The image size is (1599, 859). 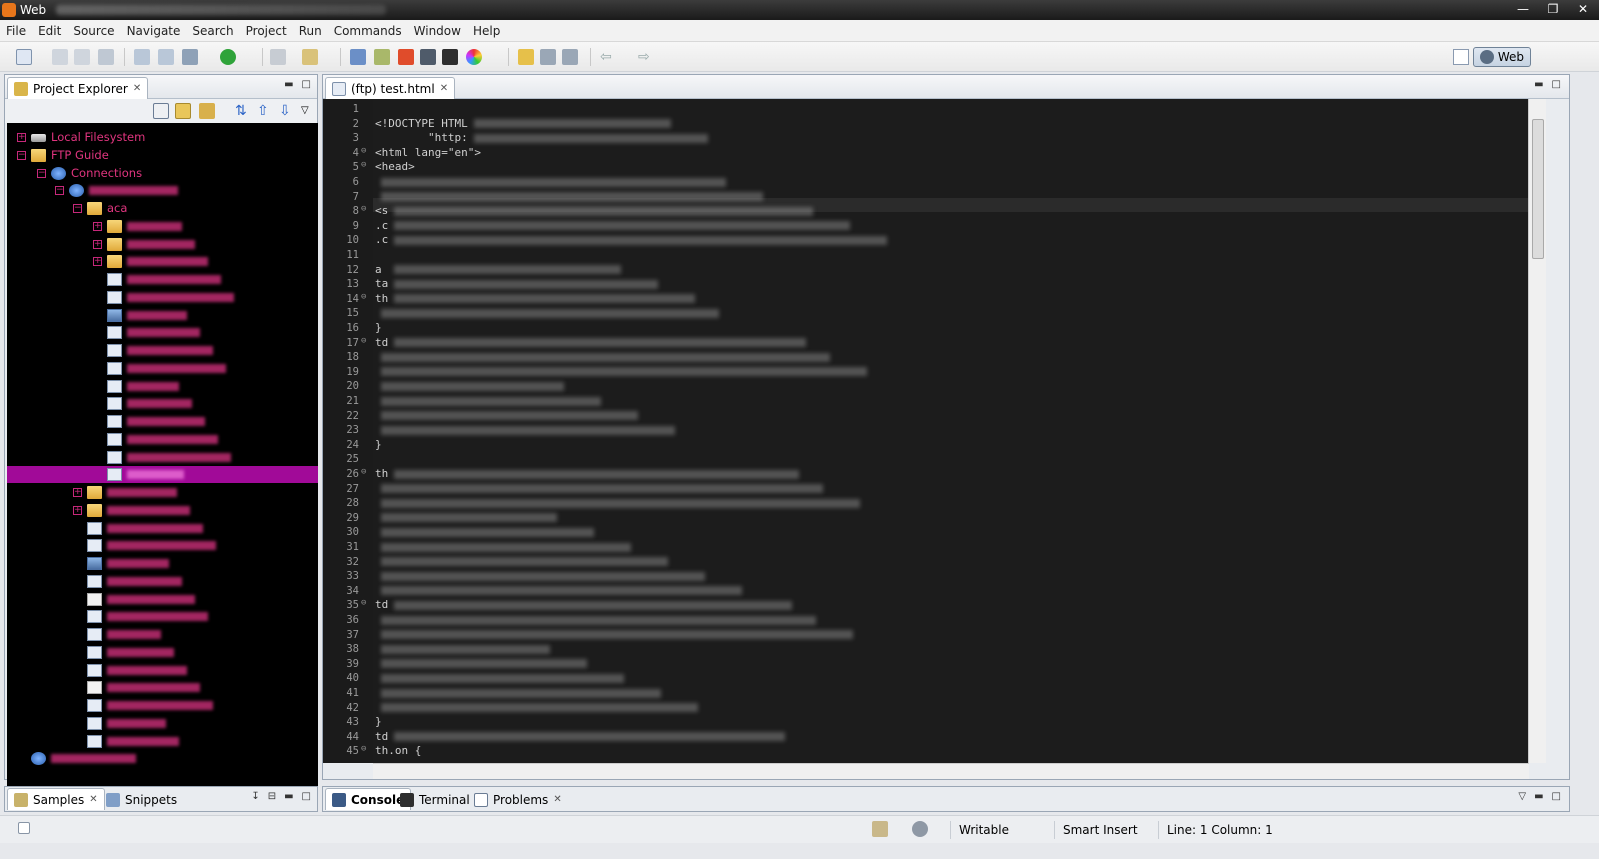 I want to click on tree-item: −, so click(x=162, y=190).